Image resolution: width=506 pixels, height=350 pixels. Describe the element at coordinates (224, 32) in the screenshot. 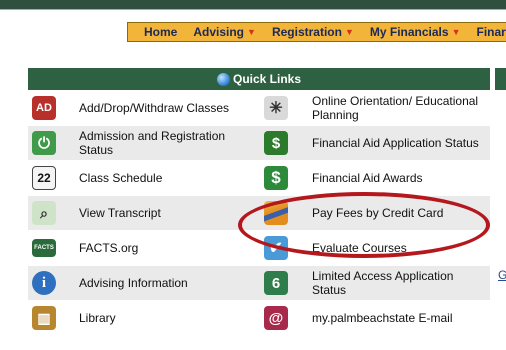

I see `nav-advising: Advising ▼` at that location.